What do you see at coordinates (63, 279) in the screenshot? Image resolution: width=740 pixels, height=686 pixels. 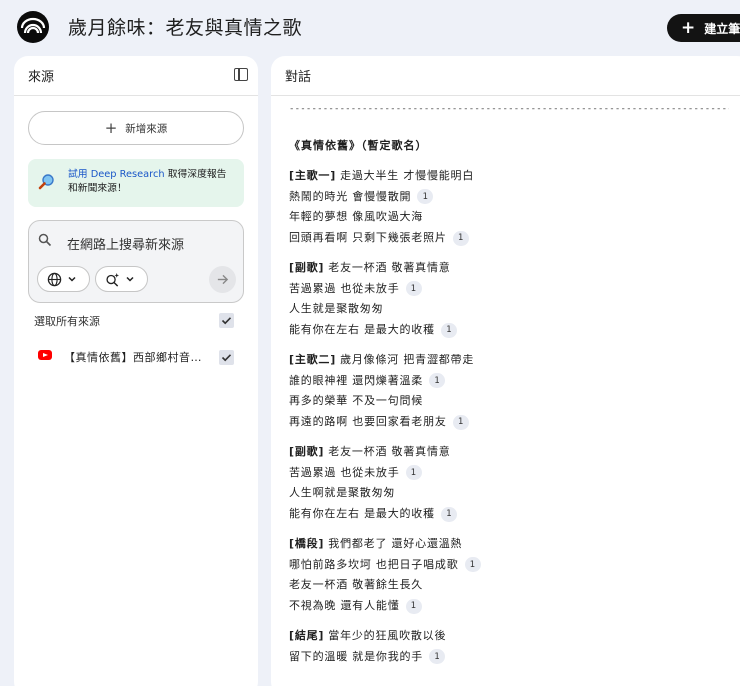 I see `web-source-dropdown` at bounding box center [63, 279].